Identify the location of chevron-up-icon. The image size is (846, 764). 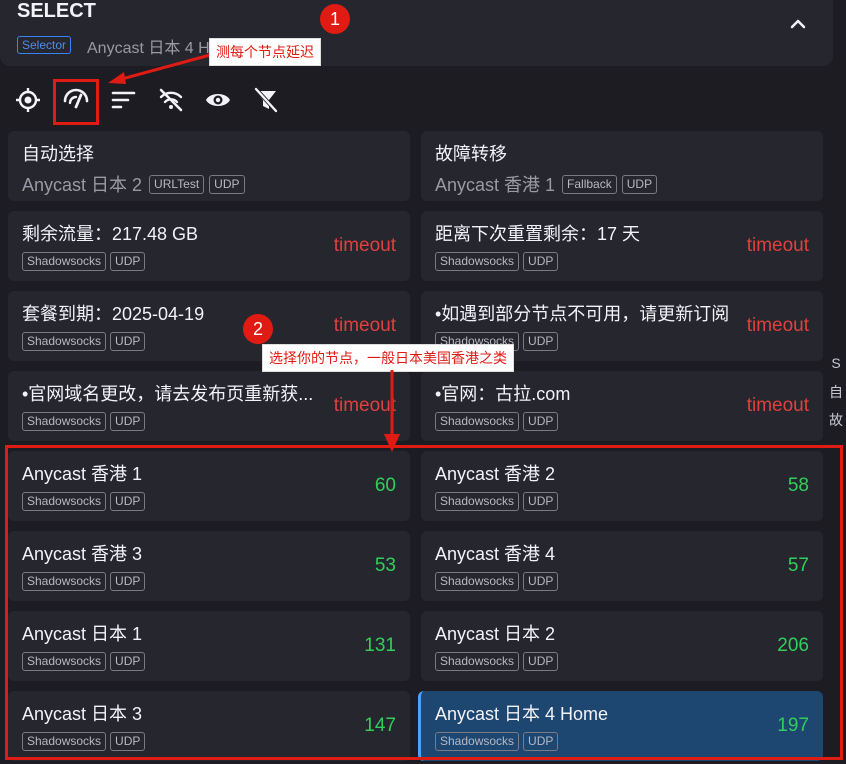
(798, 24).